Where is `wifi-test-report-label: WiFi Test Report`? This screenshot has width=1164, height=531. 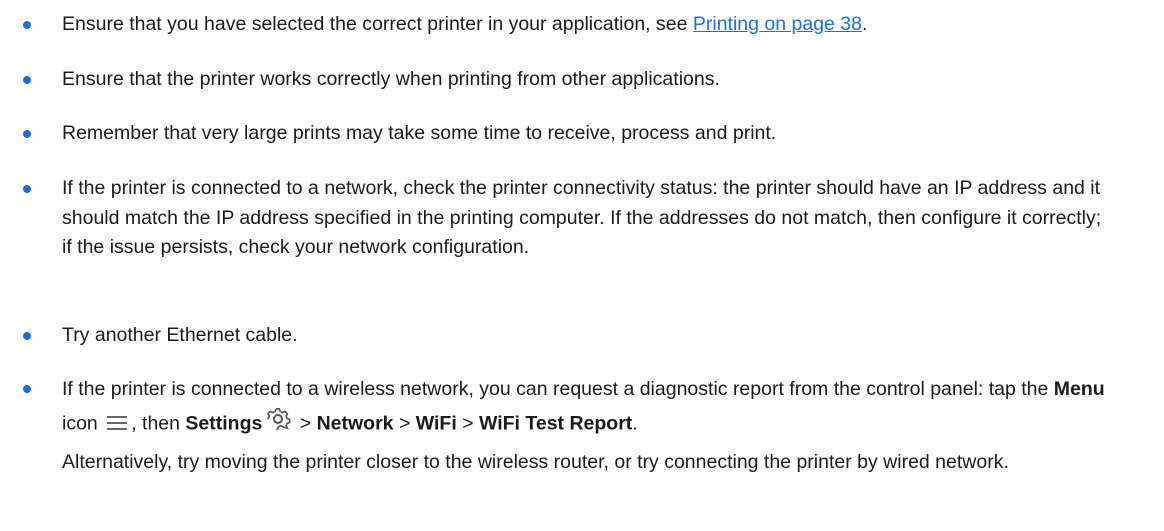
wifi-test-report-label: WiFi Test Report is located at coordinates (555, 423).